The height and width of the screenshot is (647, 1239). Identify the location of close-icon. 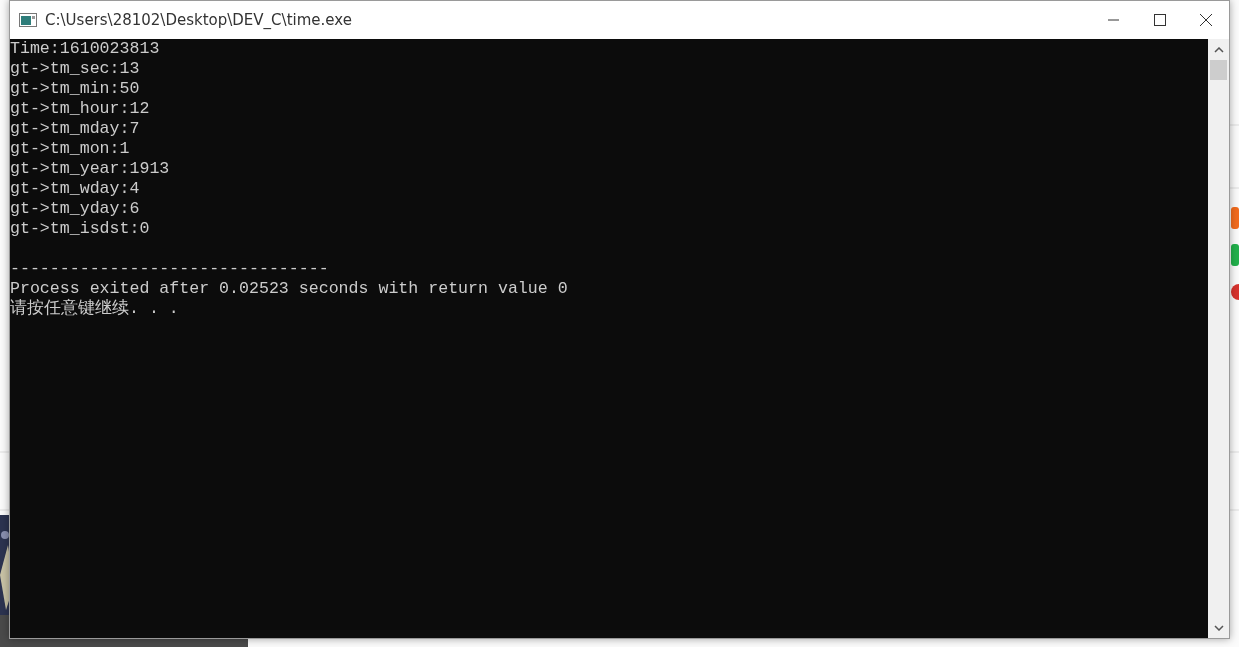
(1206, 20).